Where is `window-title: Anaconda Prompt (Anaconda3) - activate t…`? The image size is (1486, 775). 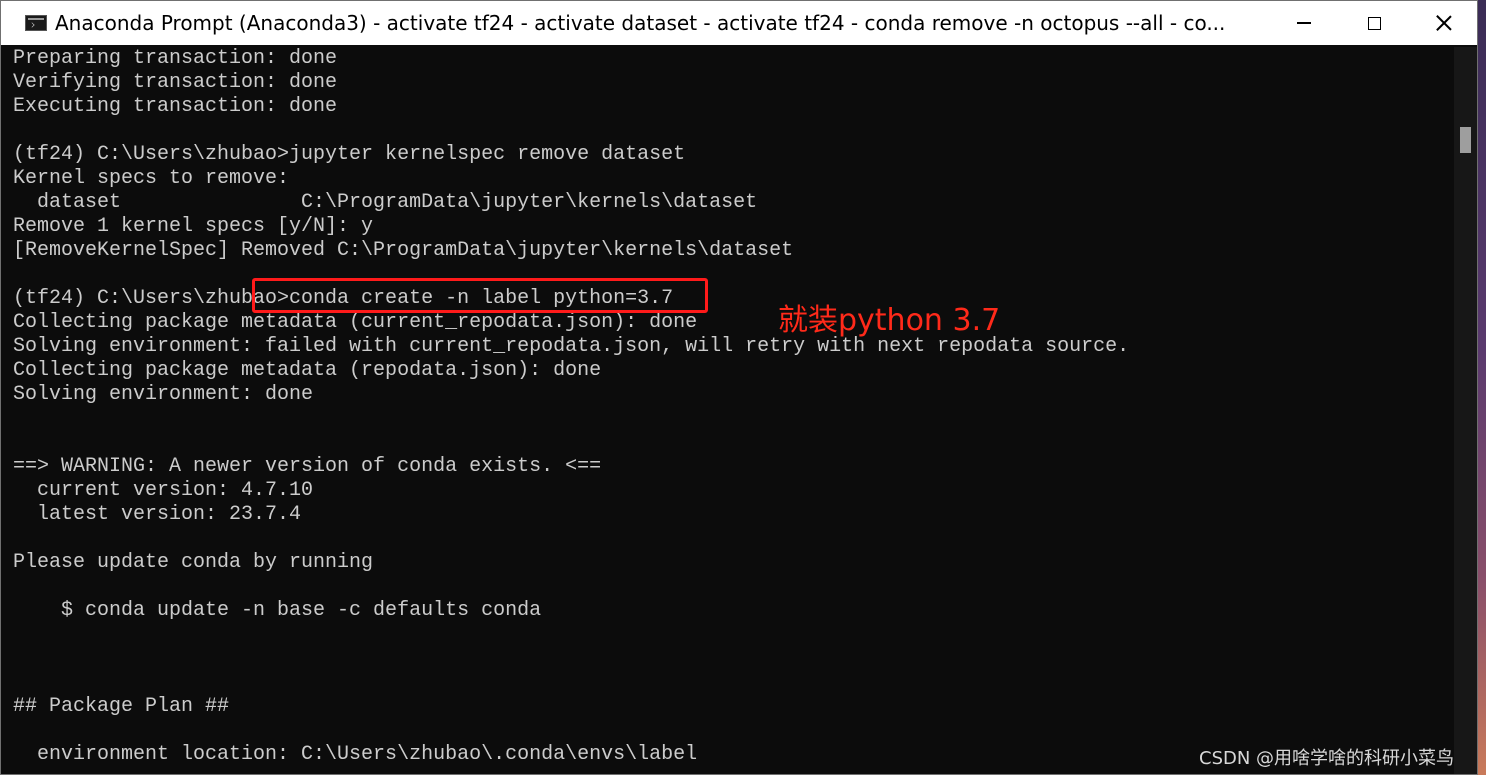 window-title: Anaconda Prompt (Anaconda3) - activate t… is located at coordinates (640, 23).